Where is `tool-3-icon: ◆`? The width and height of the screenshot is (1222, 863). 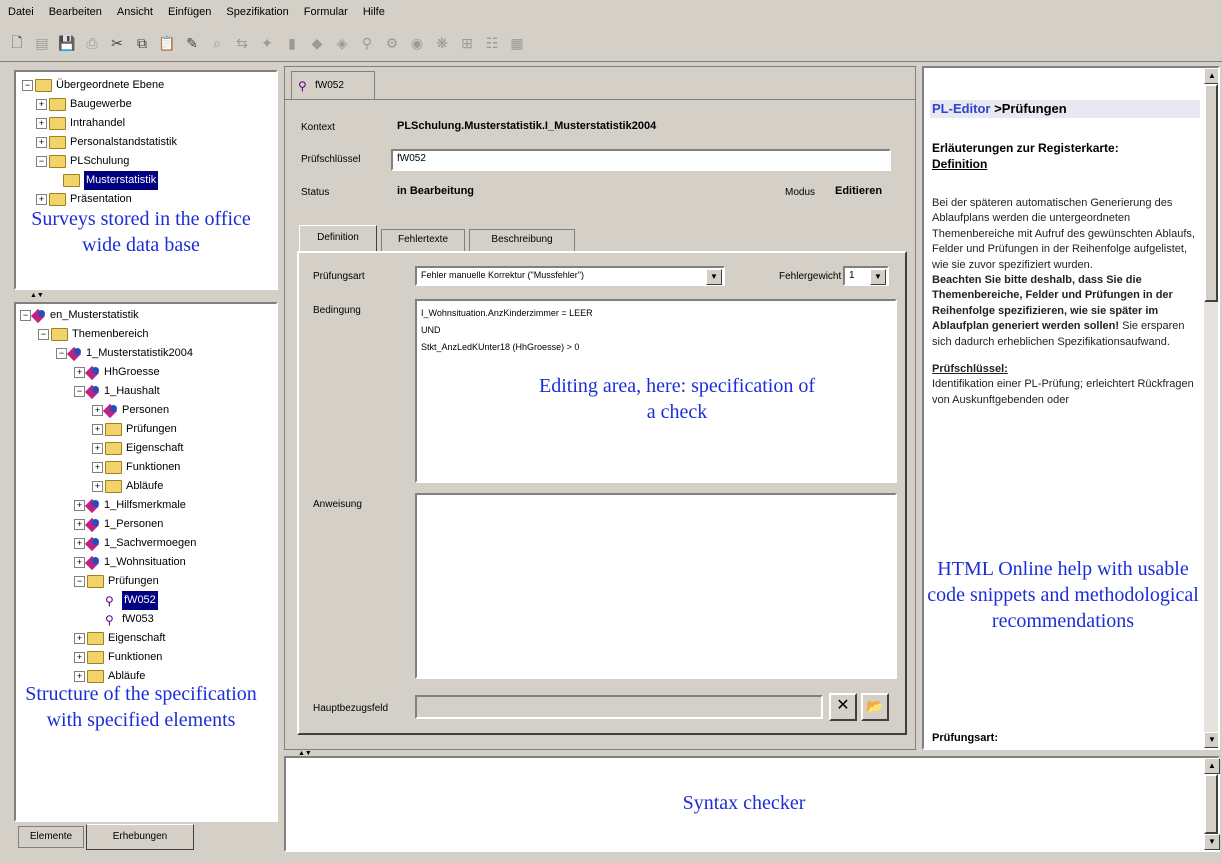
tool-3-icon: ◆ is located at coordinates (317, 44).